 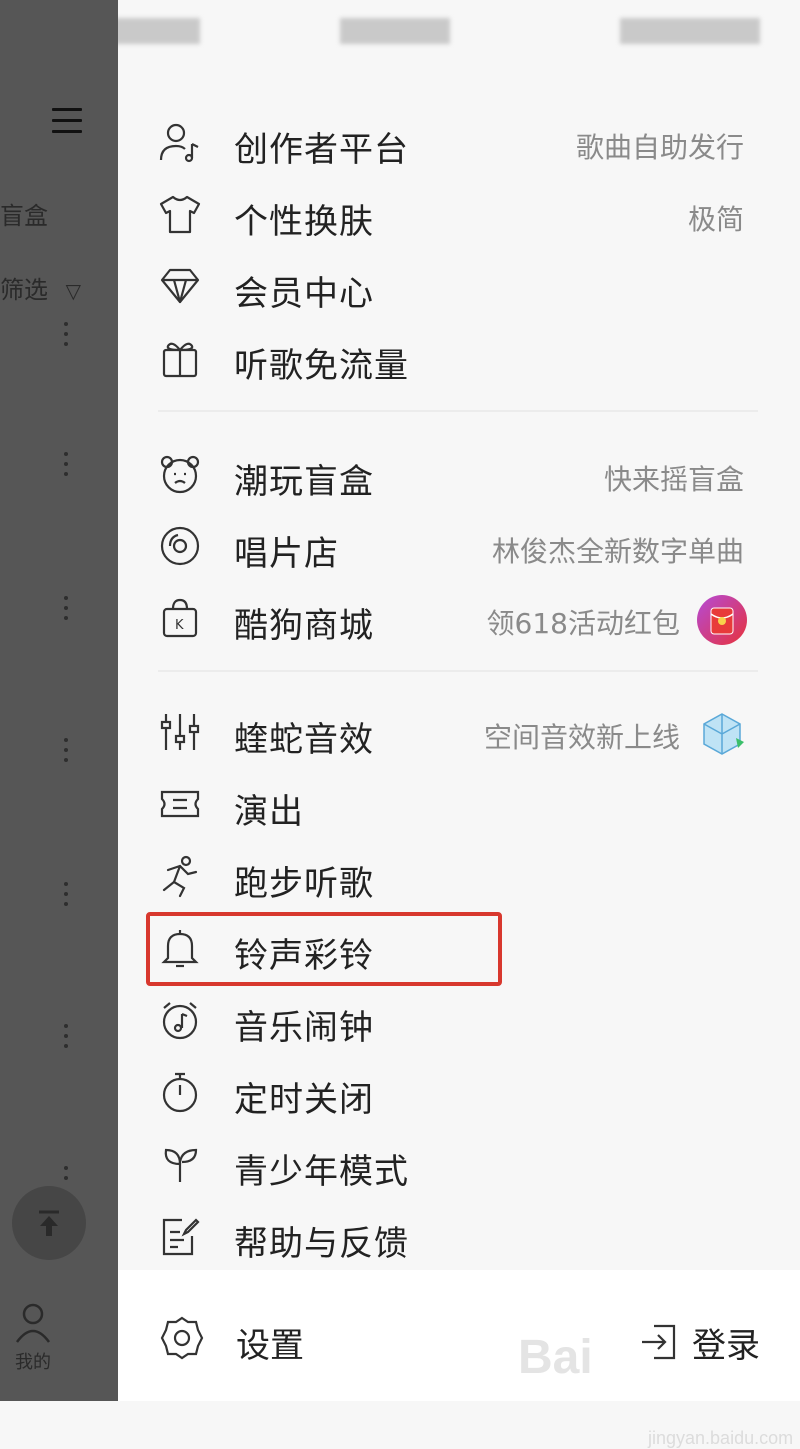 I want to click on menu-item-label: 个性换肤, so click(x=304, y=222).